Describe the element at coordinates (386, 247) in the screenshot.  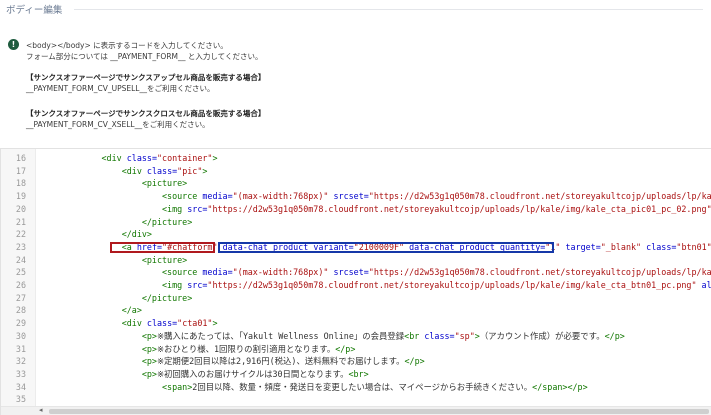
I see `highlight-data-attributes-box` at that location.